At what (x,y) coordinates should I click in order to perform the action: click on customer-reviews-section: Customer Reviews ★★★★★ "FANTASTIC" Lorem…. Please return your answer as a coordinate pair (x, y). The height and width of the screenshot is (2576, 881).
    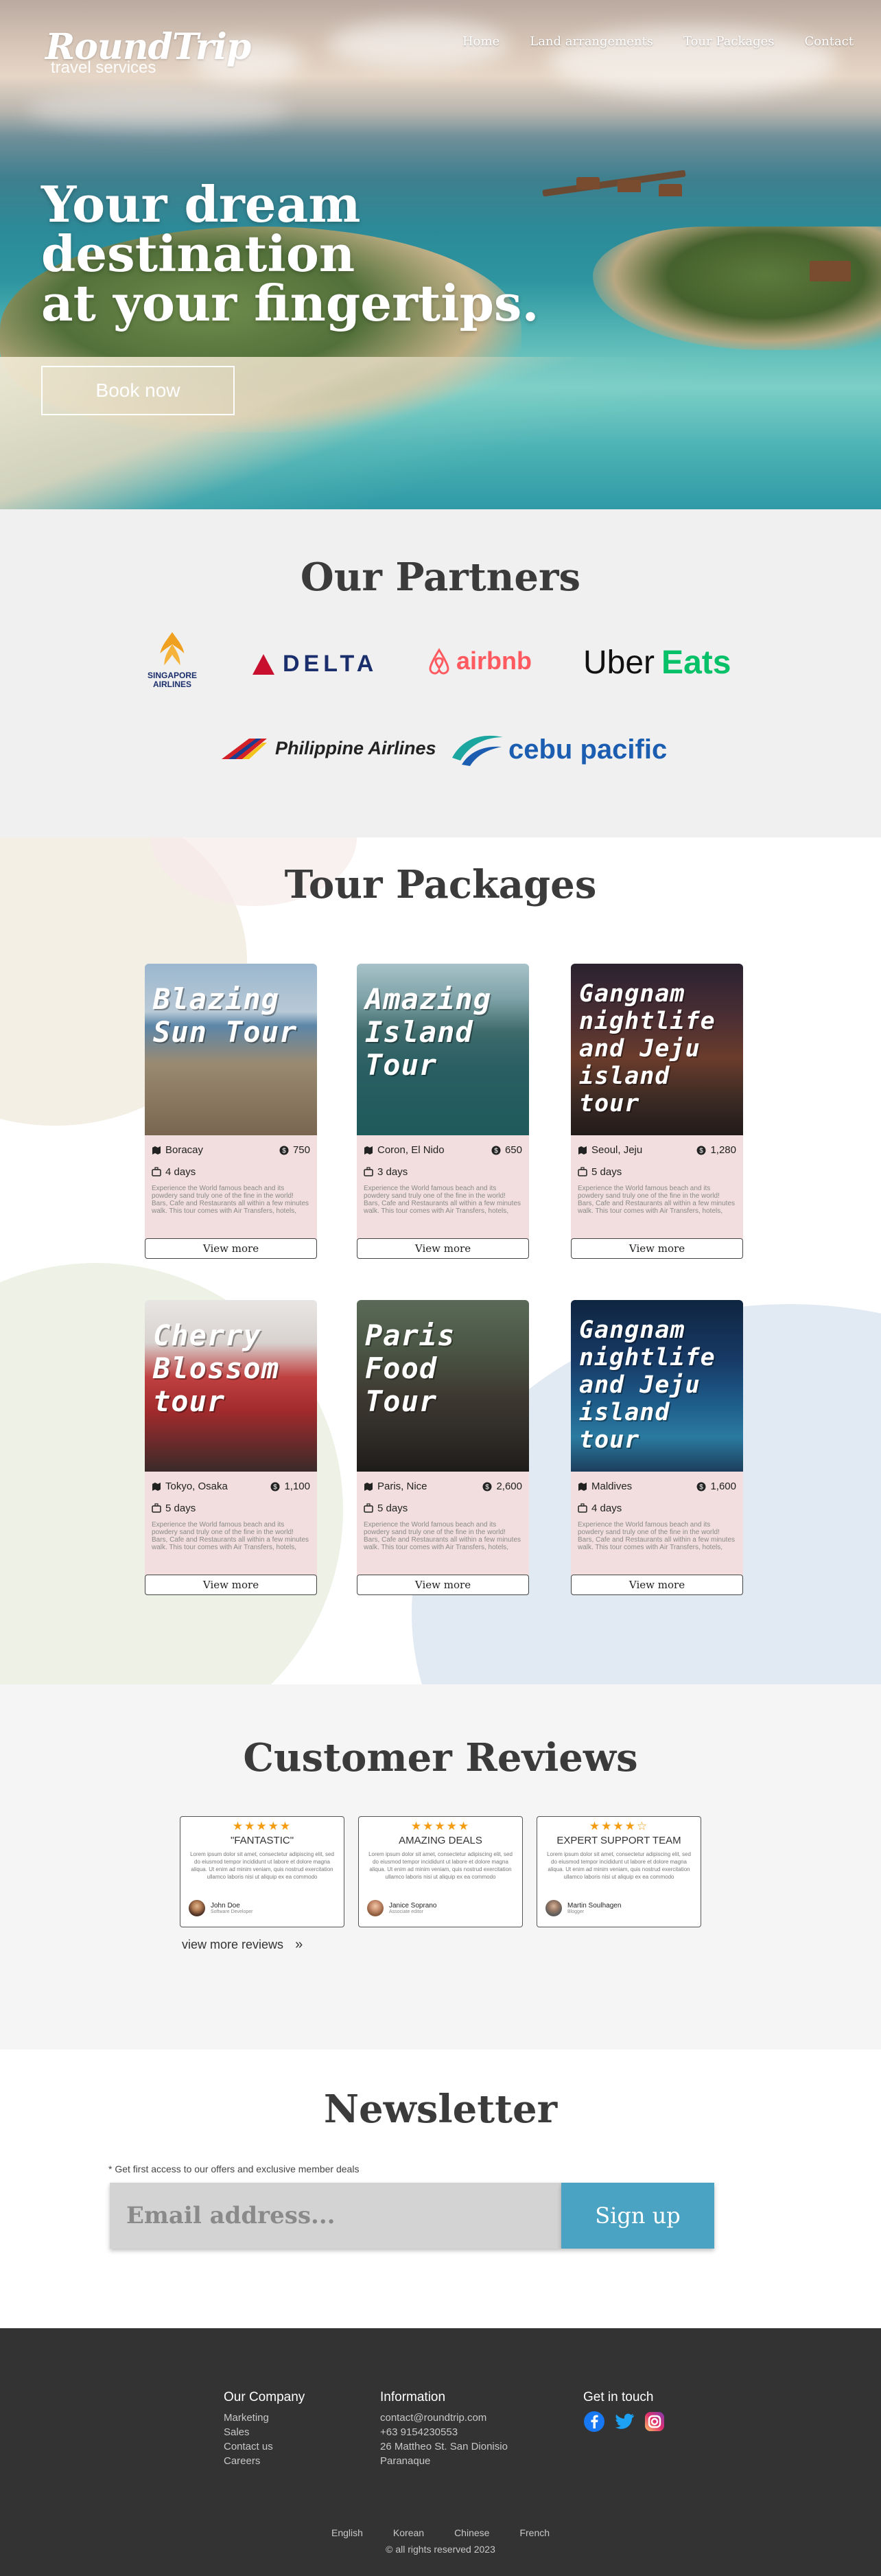
    Looking at the image, I should click on (441, 1867).